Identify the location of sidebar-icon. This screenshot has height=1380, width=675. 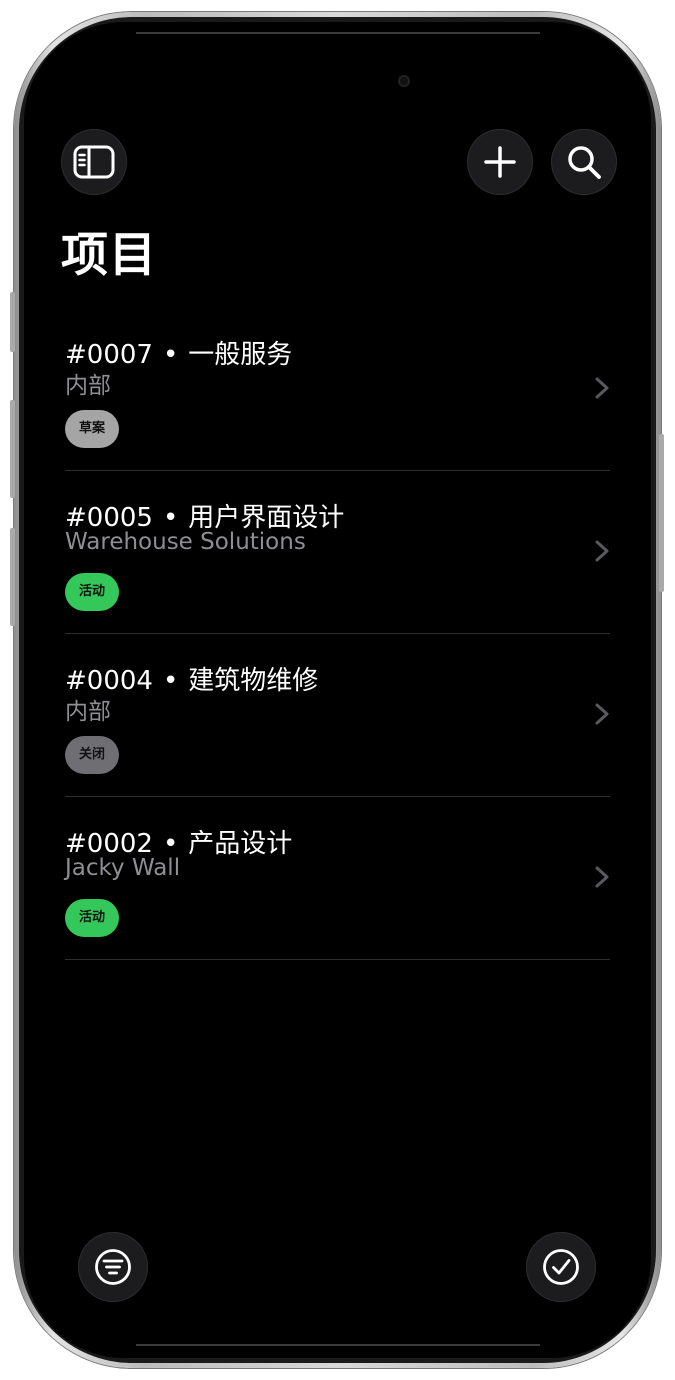
(94, 162).